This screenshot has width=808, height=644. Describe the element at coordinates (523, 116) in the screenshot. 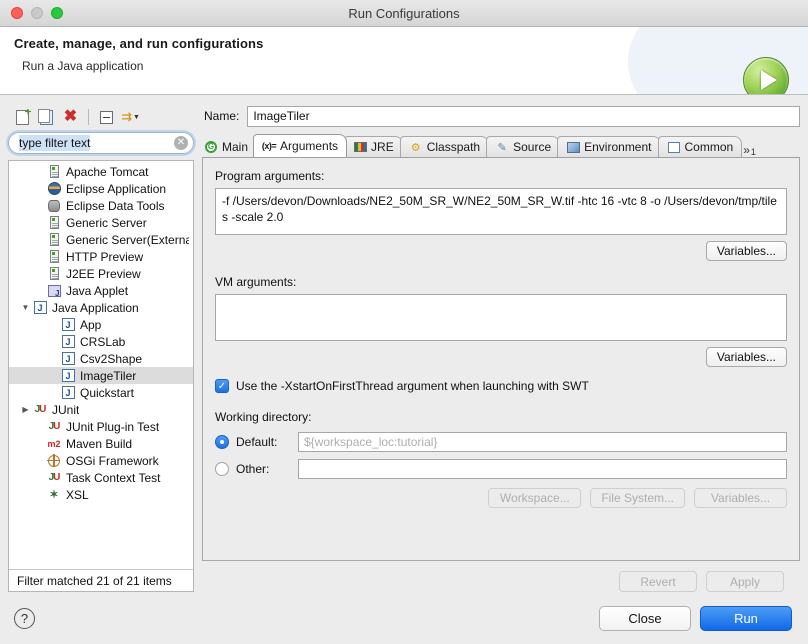

I see `configuration-name-input: ImageTiler` at that location.